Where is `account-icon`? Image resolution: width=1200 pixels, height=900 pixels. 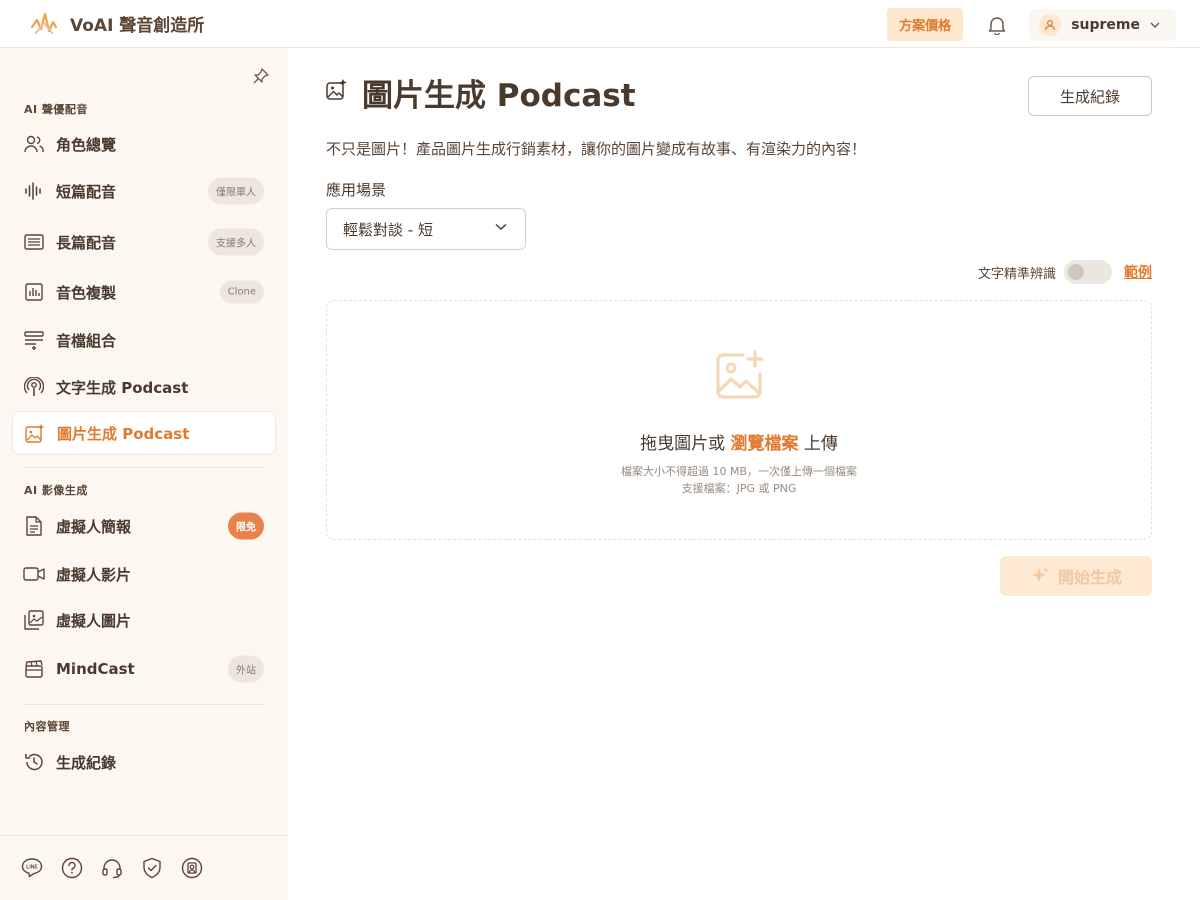
account-icon is located at coordinates (192, 868).